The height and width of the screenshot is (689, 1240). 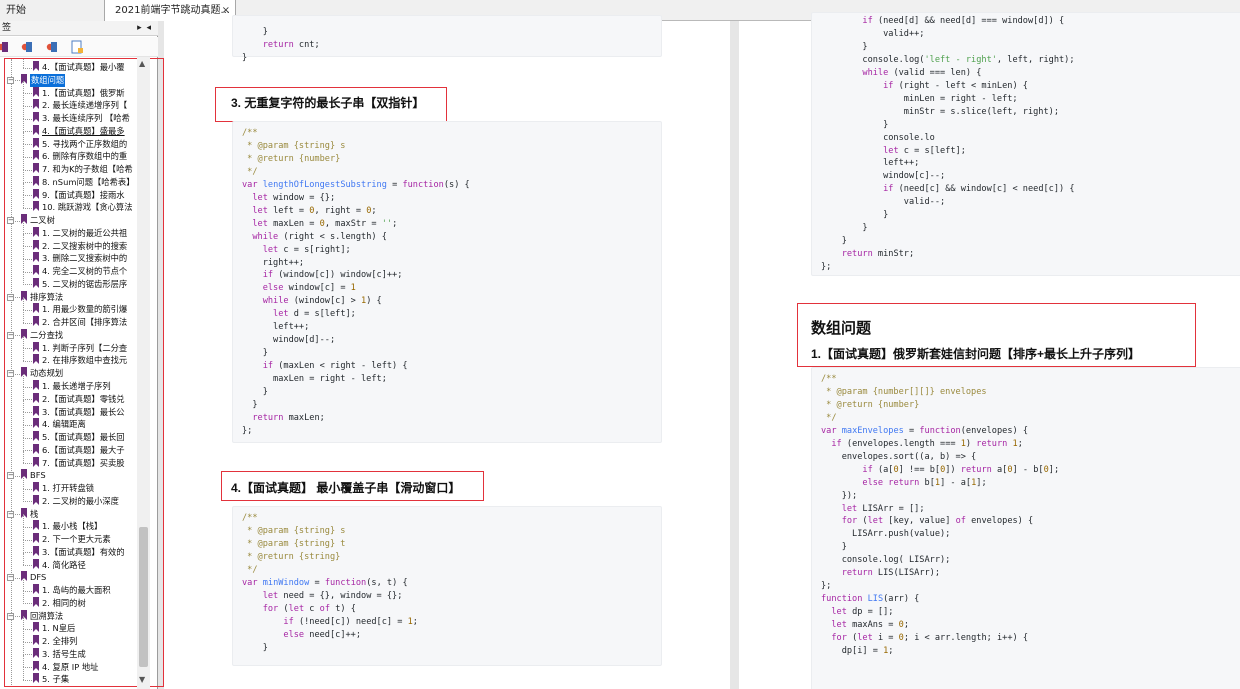 I want to click on bookmark-item: 4. 简化路径, so click(x=92, y=565).